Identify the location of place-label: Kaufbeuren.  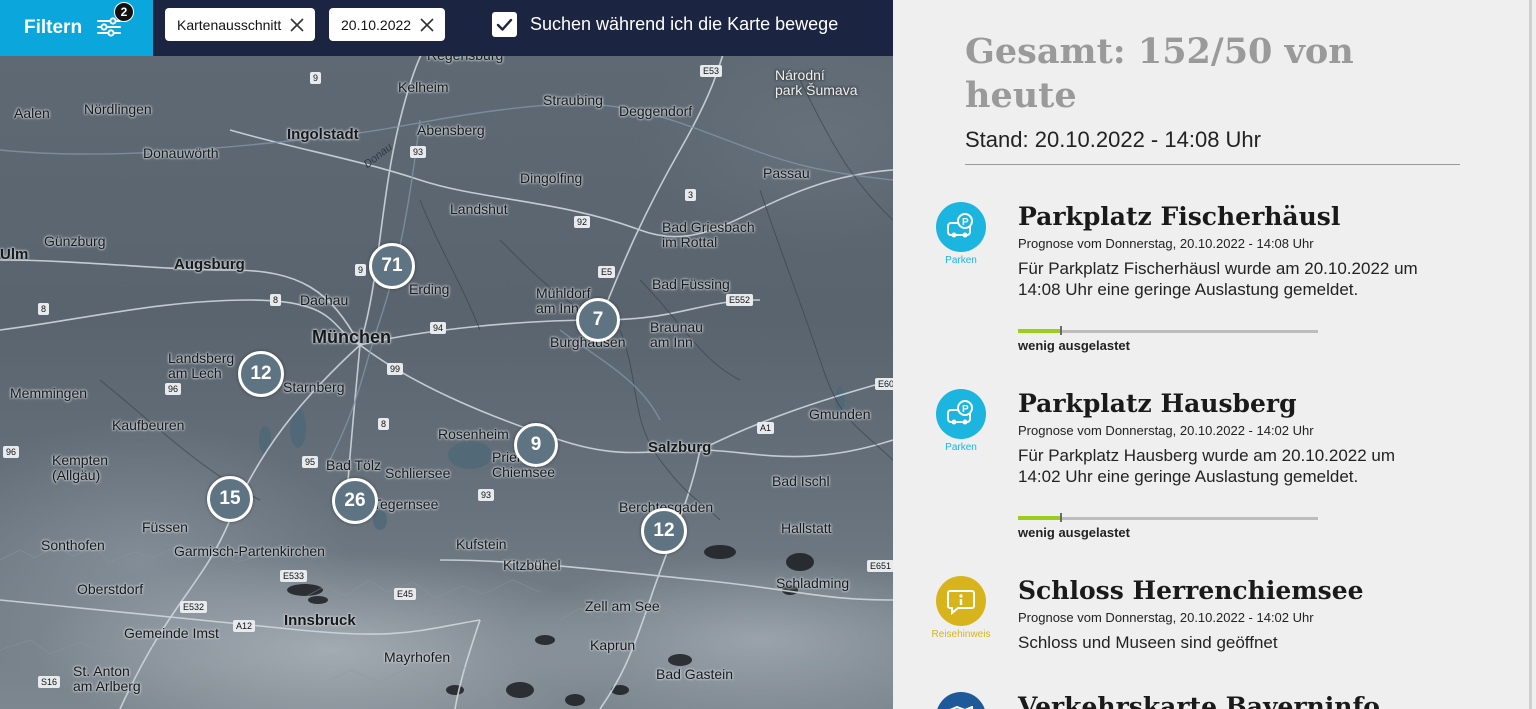
(148, 425).